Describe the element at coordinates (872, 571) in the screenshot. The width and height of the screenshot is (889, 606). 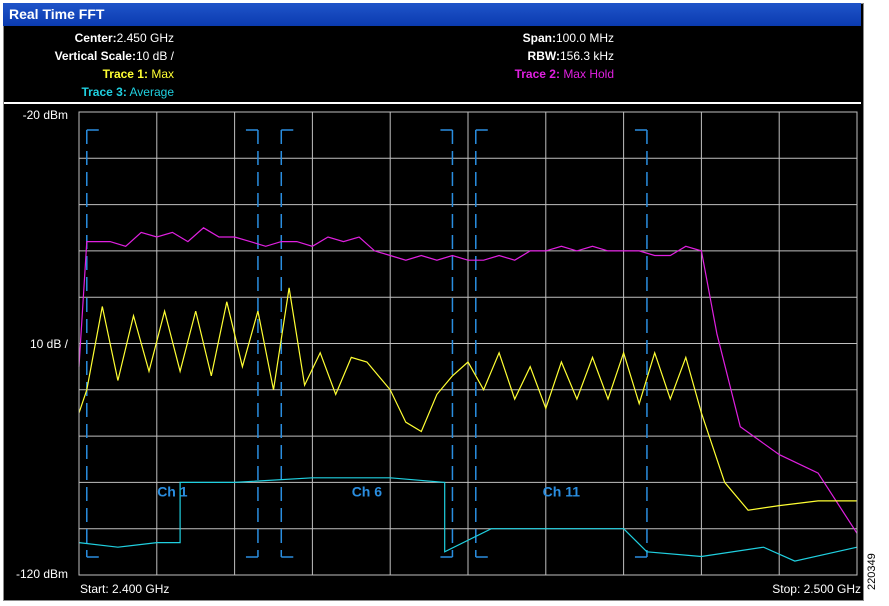
I see `figure-number: 220349` at that location.